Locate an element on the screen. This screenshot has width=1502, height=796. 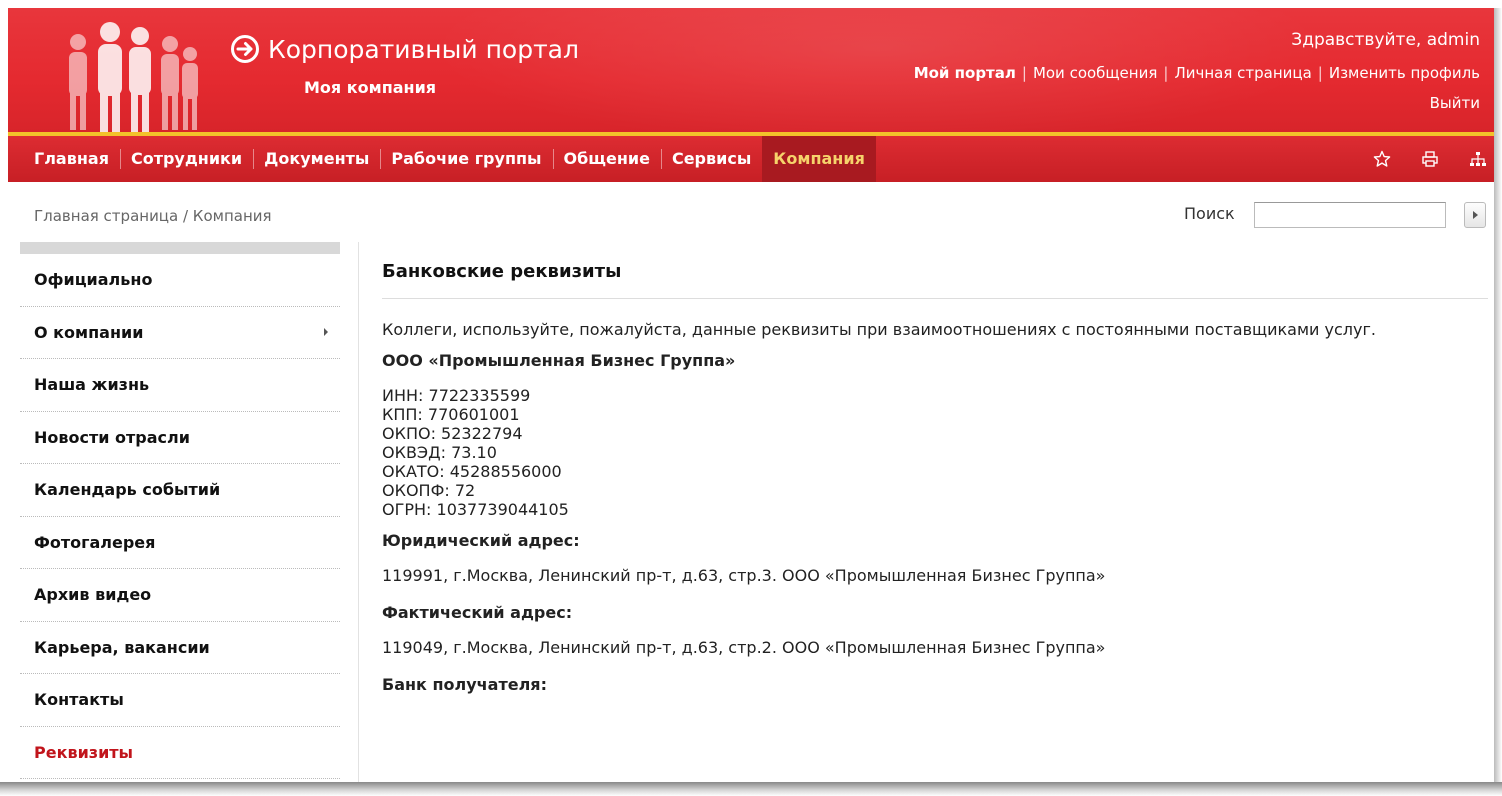
nav-item-home: Главная is located at coordinates (64, 159).